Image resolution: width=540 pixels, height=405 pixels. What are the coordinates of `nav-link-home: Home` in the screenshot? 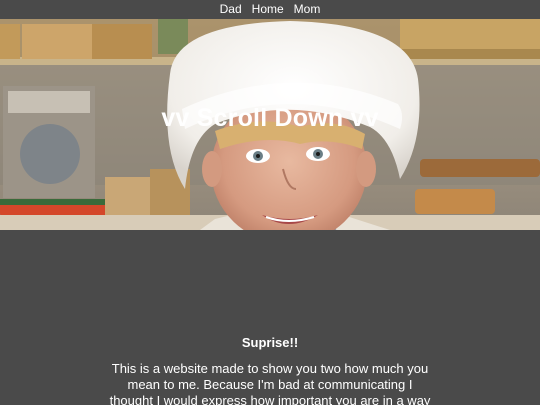 It's located at (268, 9).